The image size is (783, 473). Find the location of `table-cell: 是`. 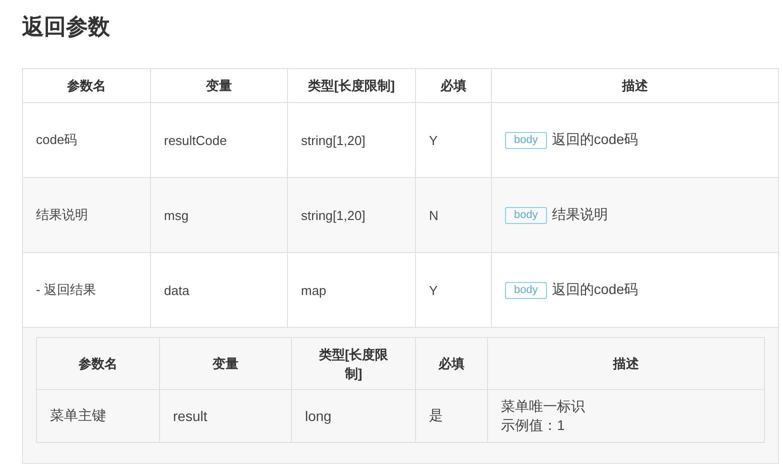

table-cell: 是 is located at coordinates (452, 416).